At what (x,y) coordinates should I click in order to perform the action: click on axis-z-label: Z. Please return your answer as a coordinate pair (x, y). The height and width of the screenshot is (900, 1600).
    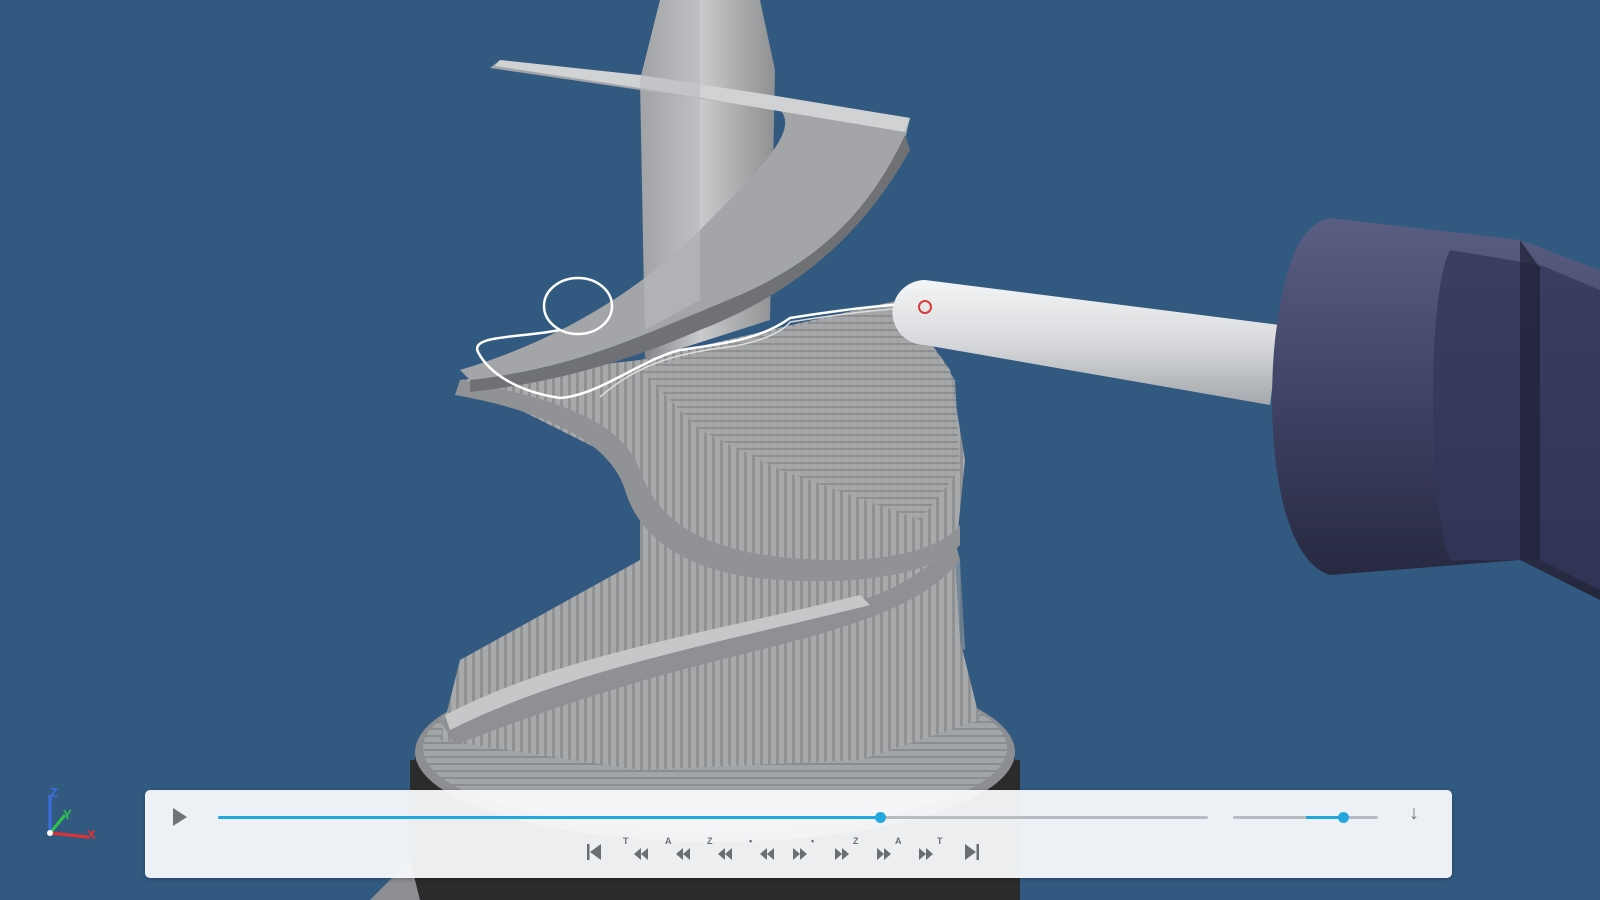
    Looking at the image, I should click on (54, 792).